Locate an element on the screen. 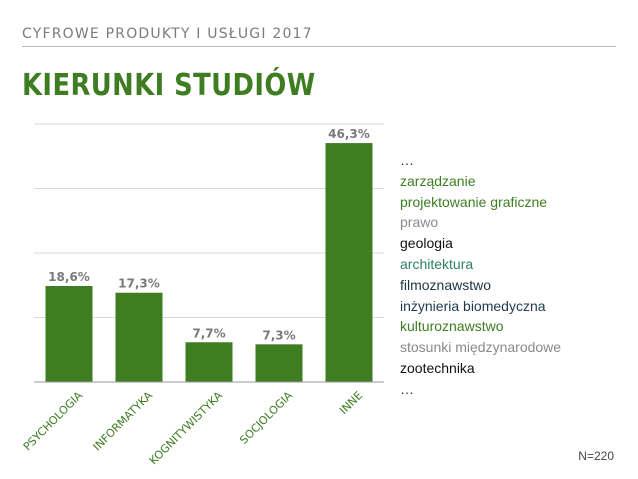  bar-informatyka is located at coordinates (139, 337).